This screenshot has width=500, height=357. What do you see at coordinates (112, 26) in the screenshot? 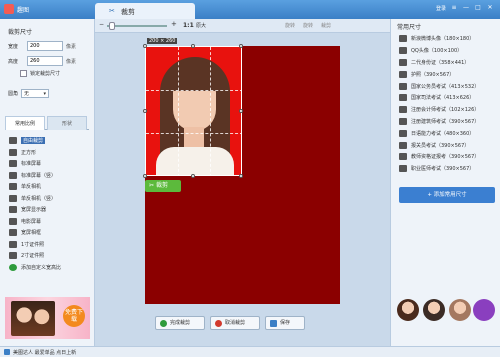
I see `zoom-slider-handle` at bounding box center [112, 26].